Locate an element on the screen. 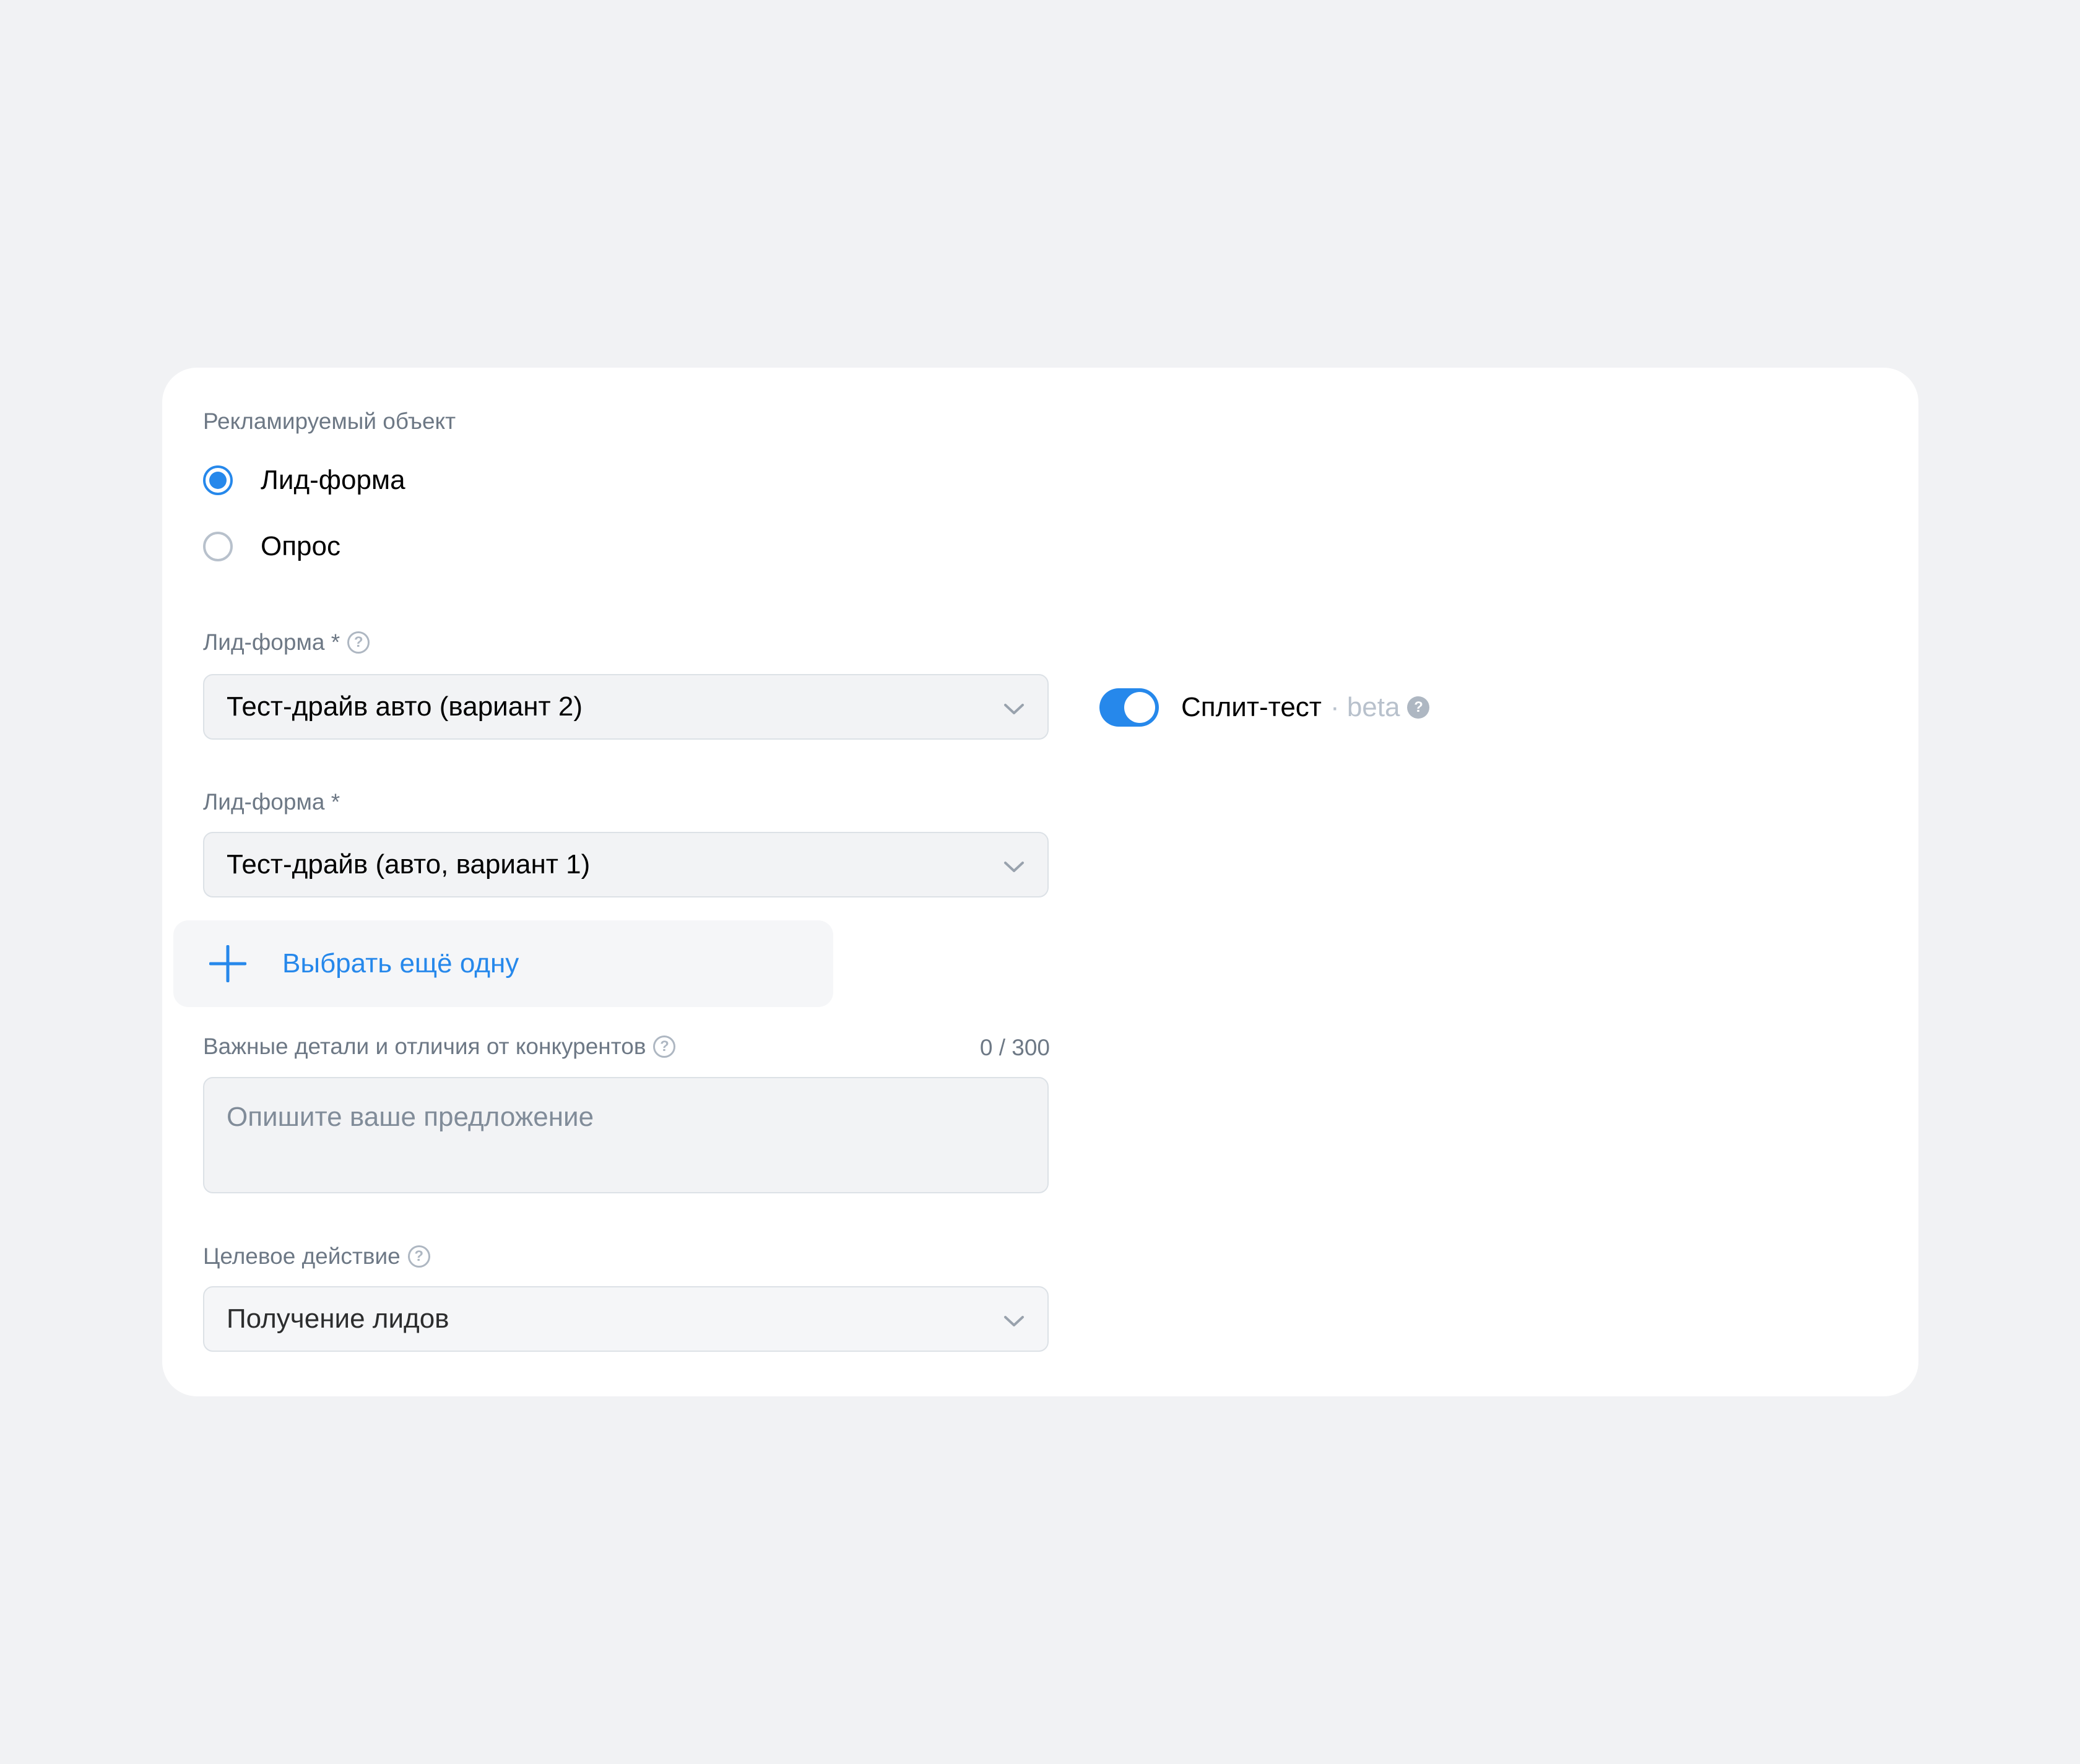 Image resolution: width=2080 pixels, height=1764 pixels. split-test-toggle is located at coordinates (1129, 707).